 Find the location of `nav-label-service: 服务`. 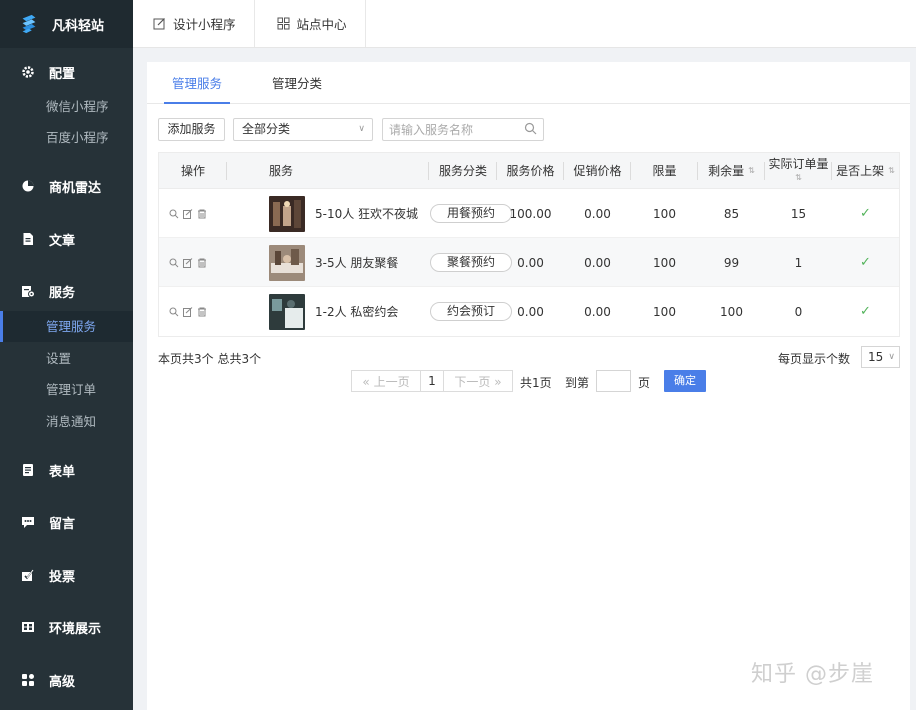

nav-label-service: 服务 is located at coordinates (62, 293).